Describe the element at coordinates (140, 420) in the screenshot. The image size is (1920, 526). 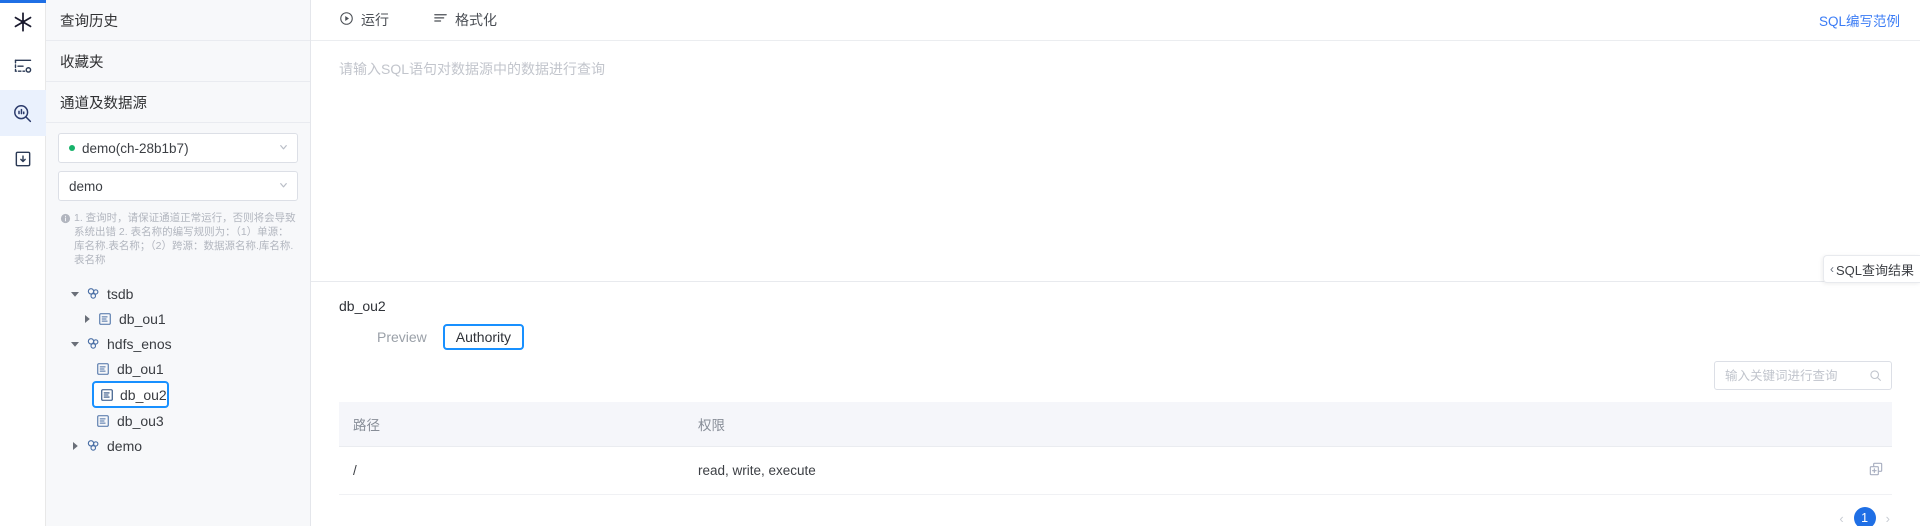
I see `tree-node-label: db_ou3` at that location.